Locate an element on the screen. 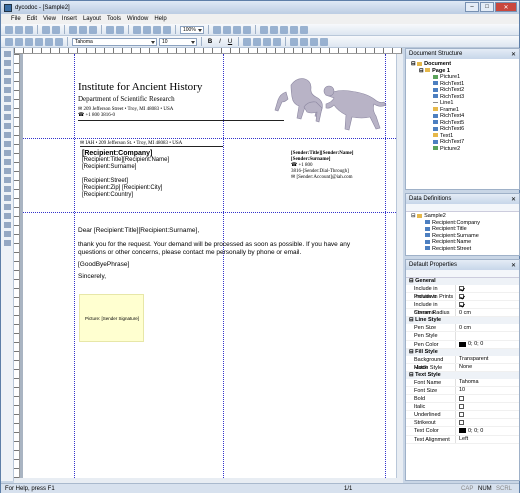 The width and height of the screenshot is (520, 493). open-icon is located at coordinates (19, 29).